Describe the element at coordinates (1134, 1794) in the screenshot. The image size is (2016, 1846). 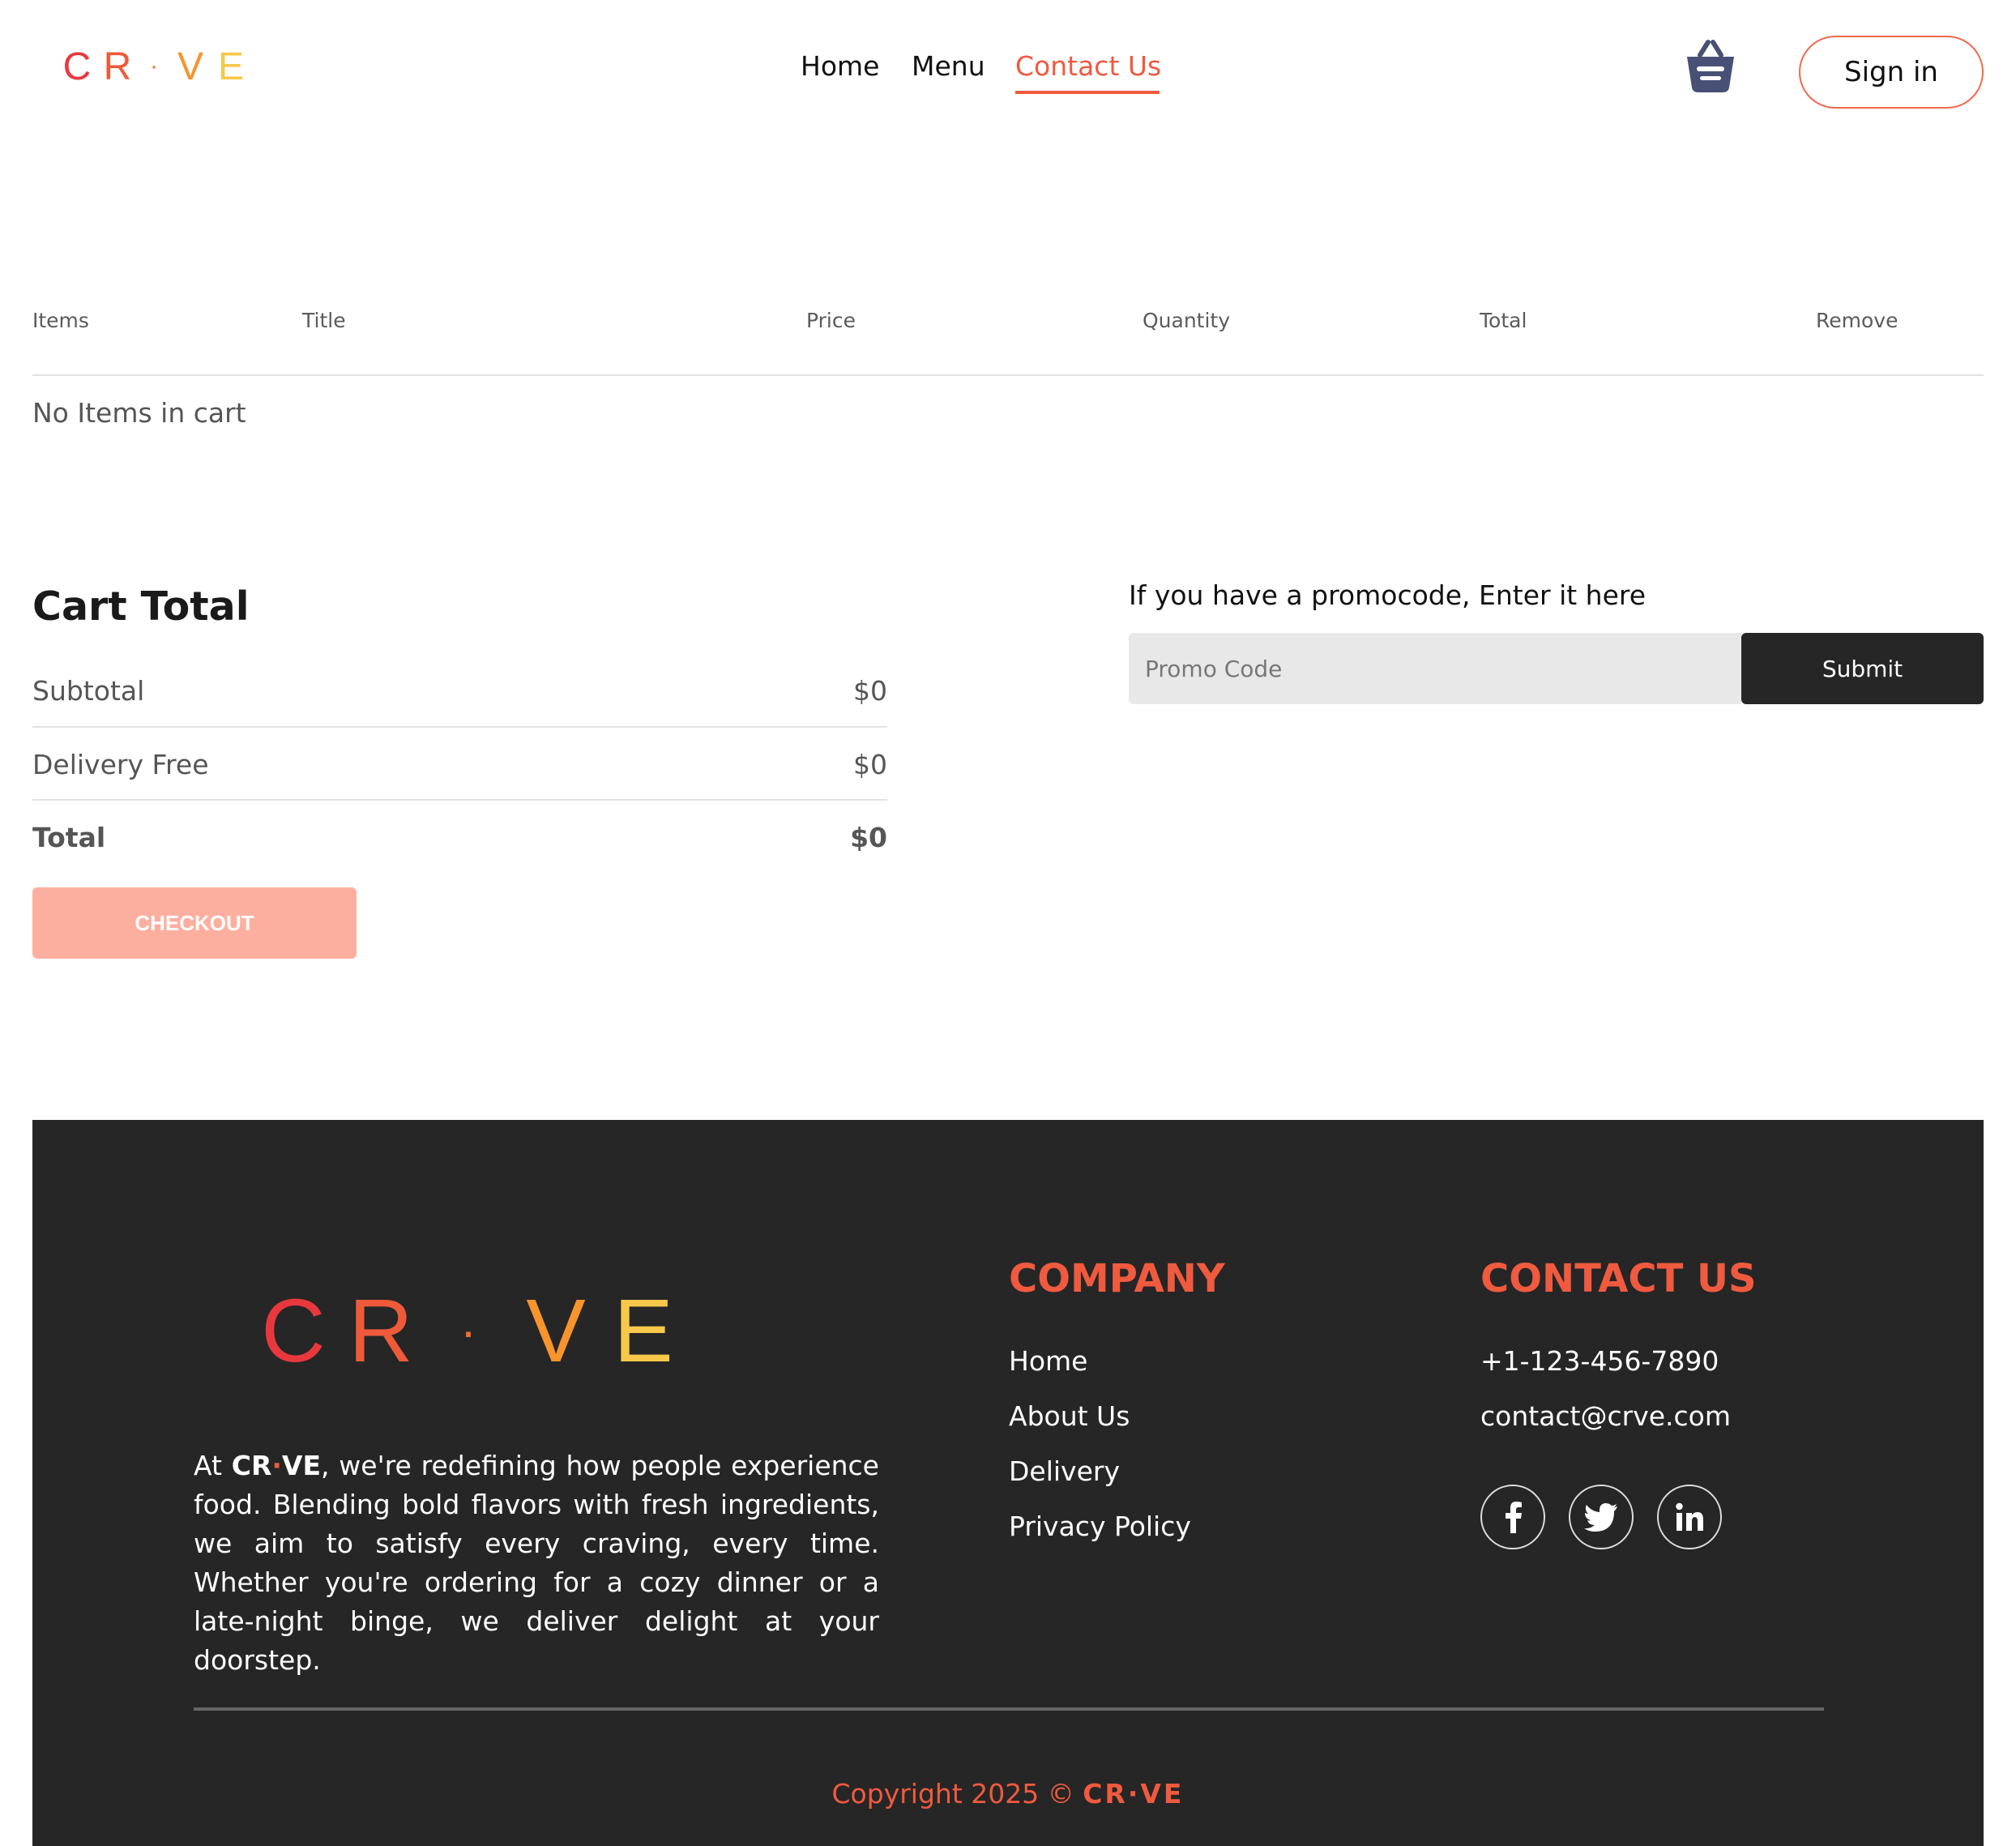
I see `copyright-brand: CR·VE` at that location.